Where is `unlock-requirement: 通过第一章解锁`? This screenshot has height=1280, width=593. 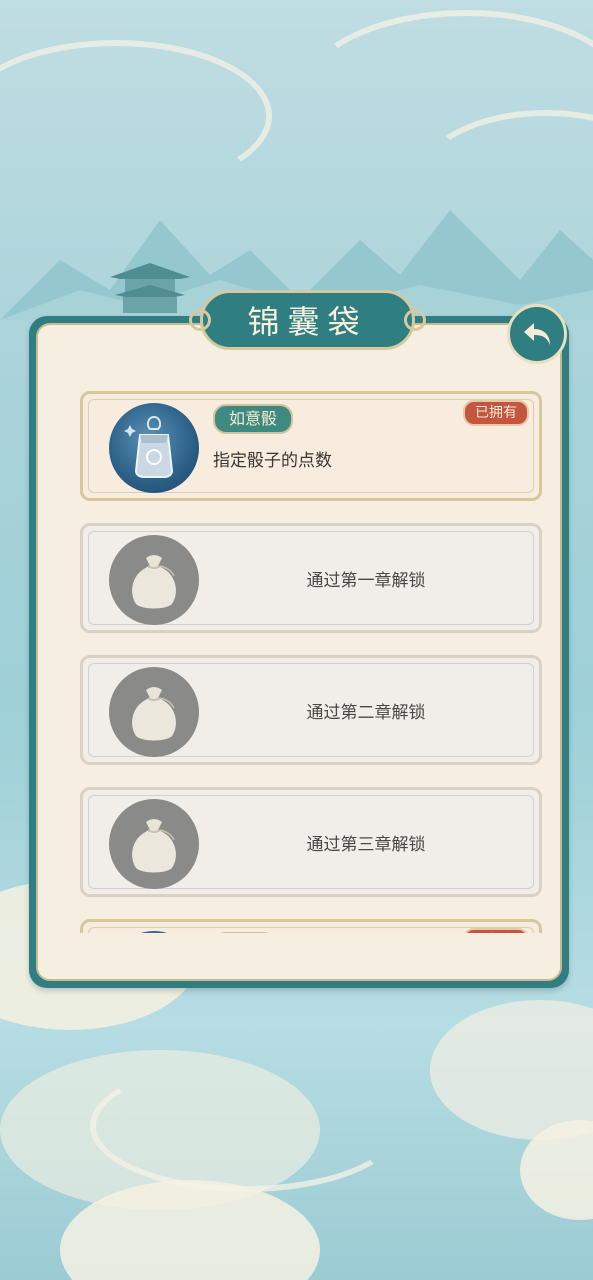
unlock-requirement: 通过第一章解锁 is located at coordinates (366, 580).